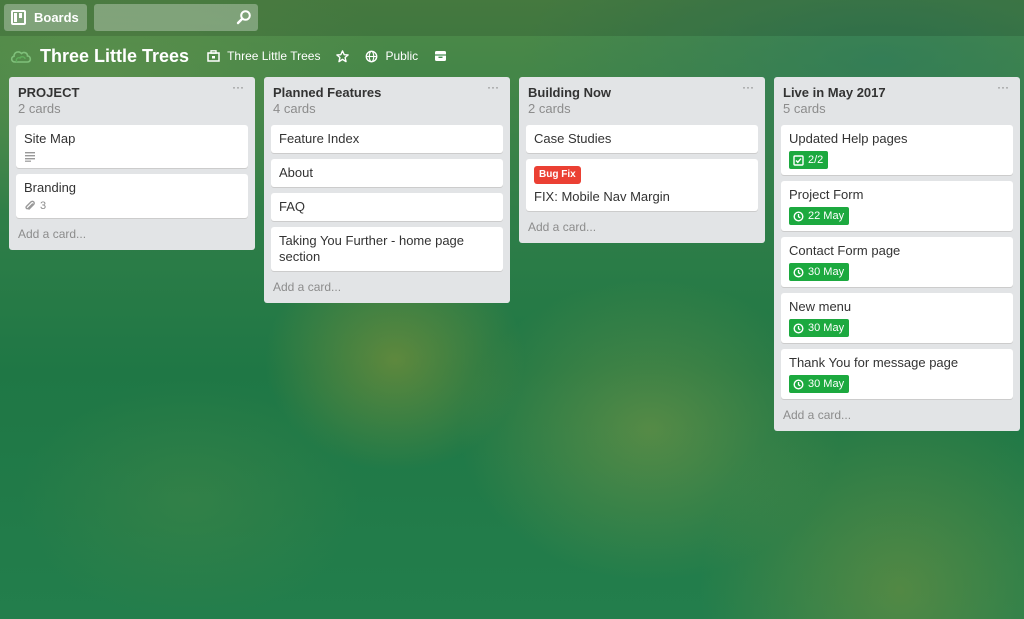 This screenshot has width=1024, height=619. I want to click on checklist-badge: 2/2, so click(809, 160).